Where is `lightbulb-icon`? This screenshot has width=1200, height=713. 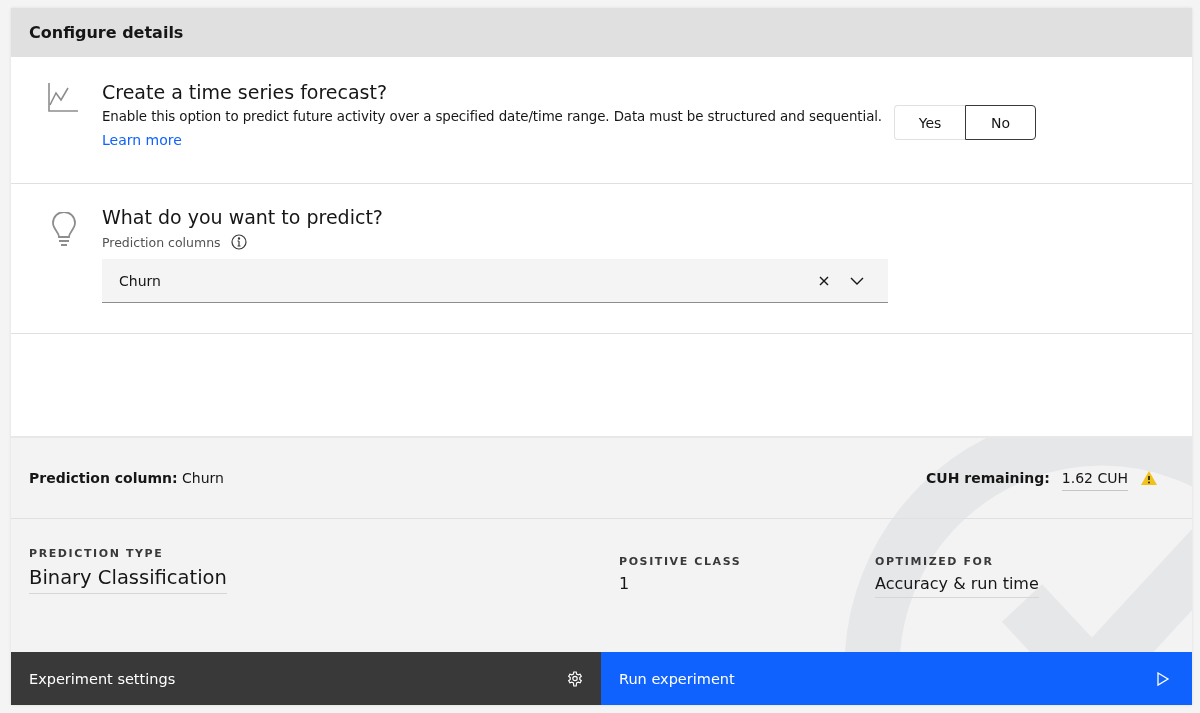
lightbulb-icon is located at coordinates (64, 230).